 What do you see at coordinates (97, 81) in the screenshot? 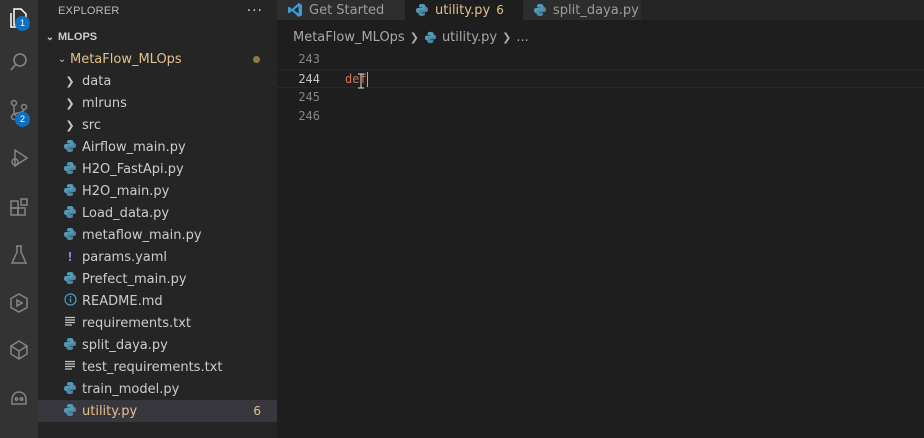
I see `file-label: data` at bounding box center [97, 81].